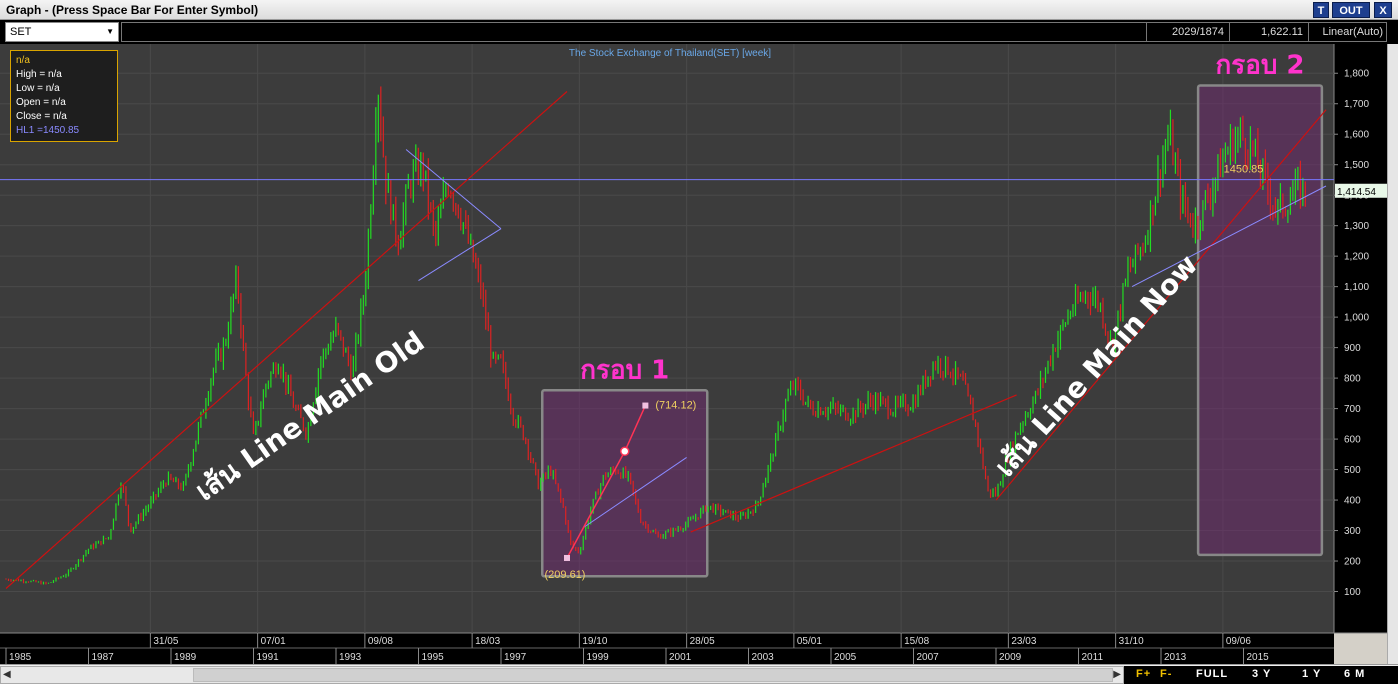  Describe the element at coordinates (1356, 74) in the screenshot. I see `y-tick-label: 1,800` at that location.